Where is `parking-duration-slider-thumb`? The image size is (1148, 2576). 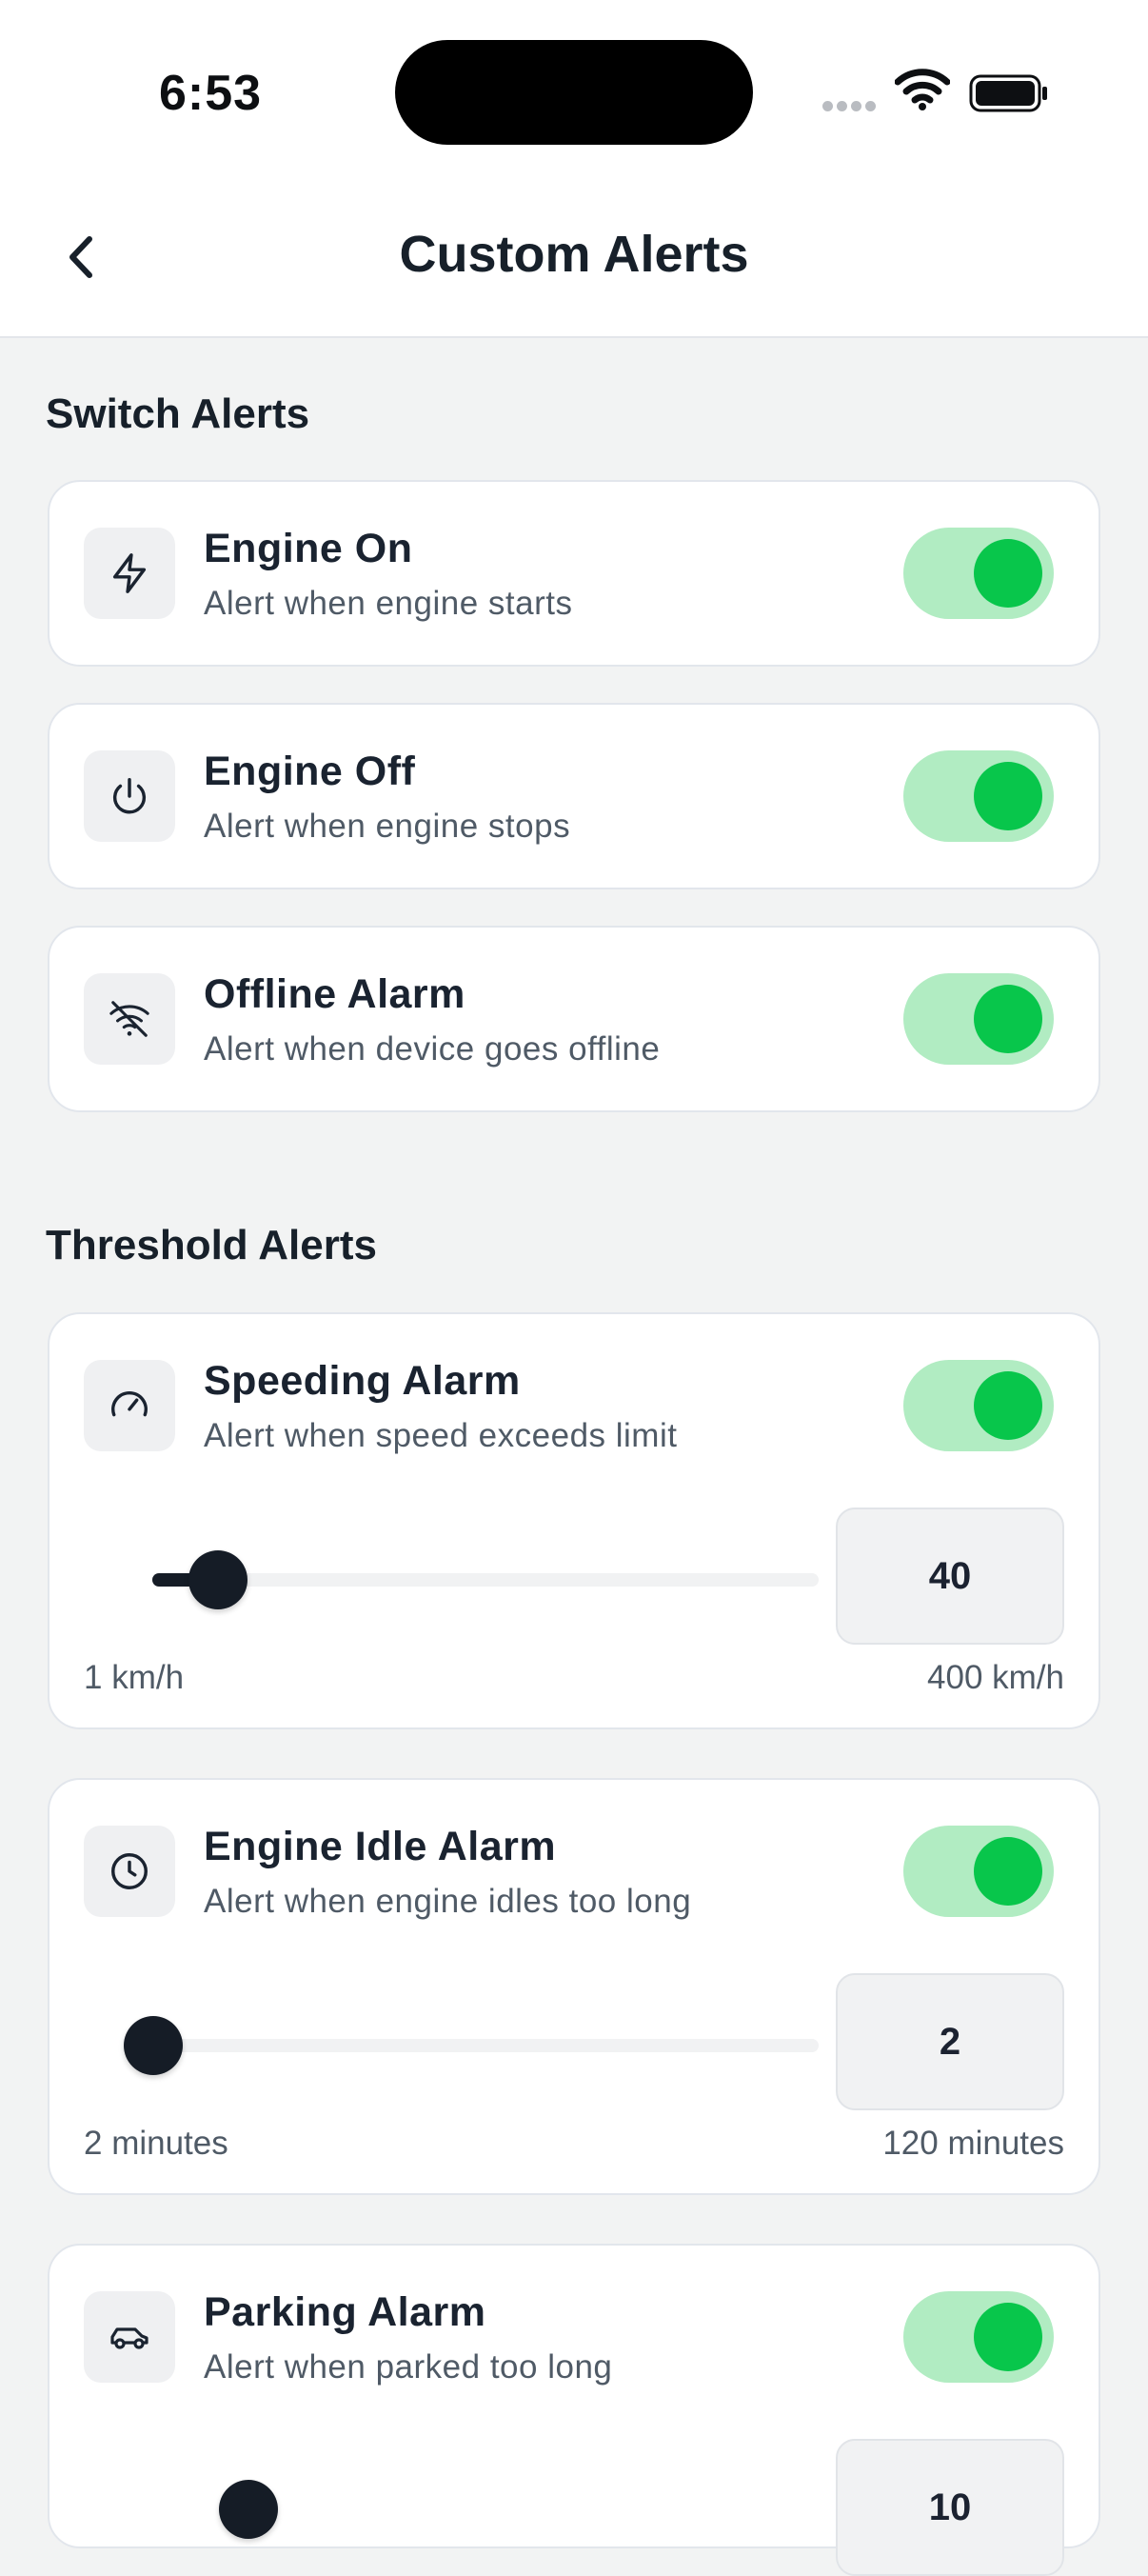
parking-duration-slider-thumb is located at coordinates (248, 2509).